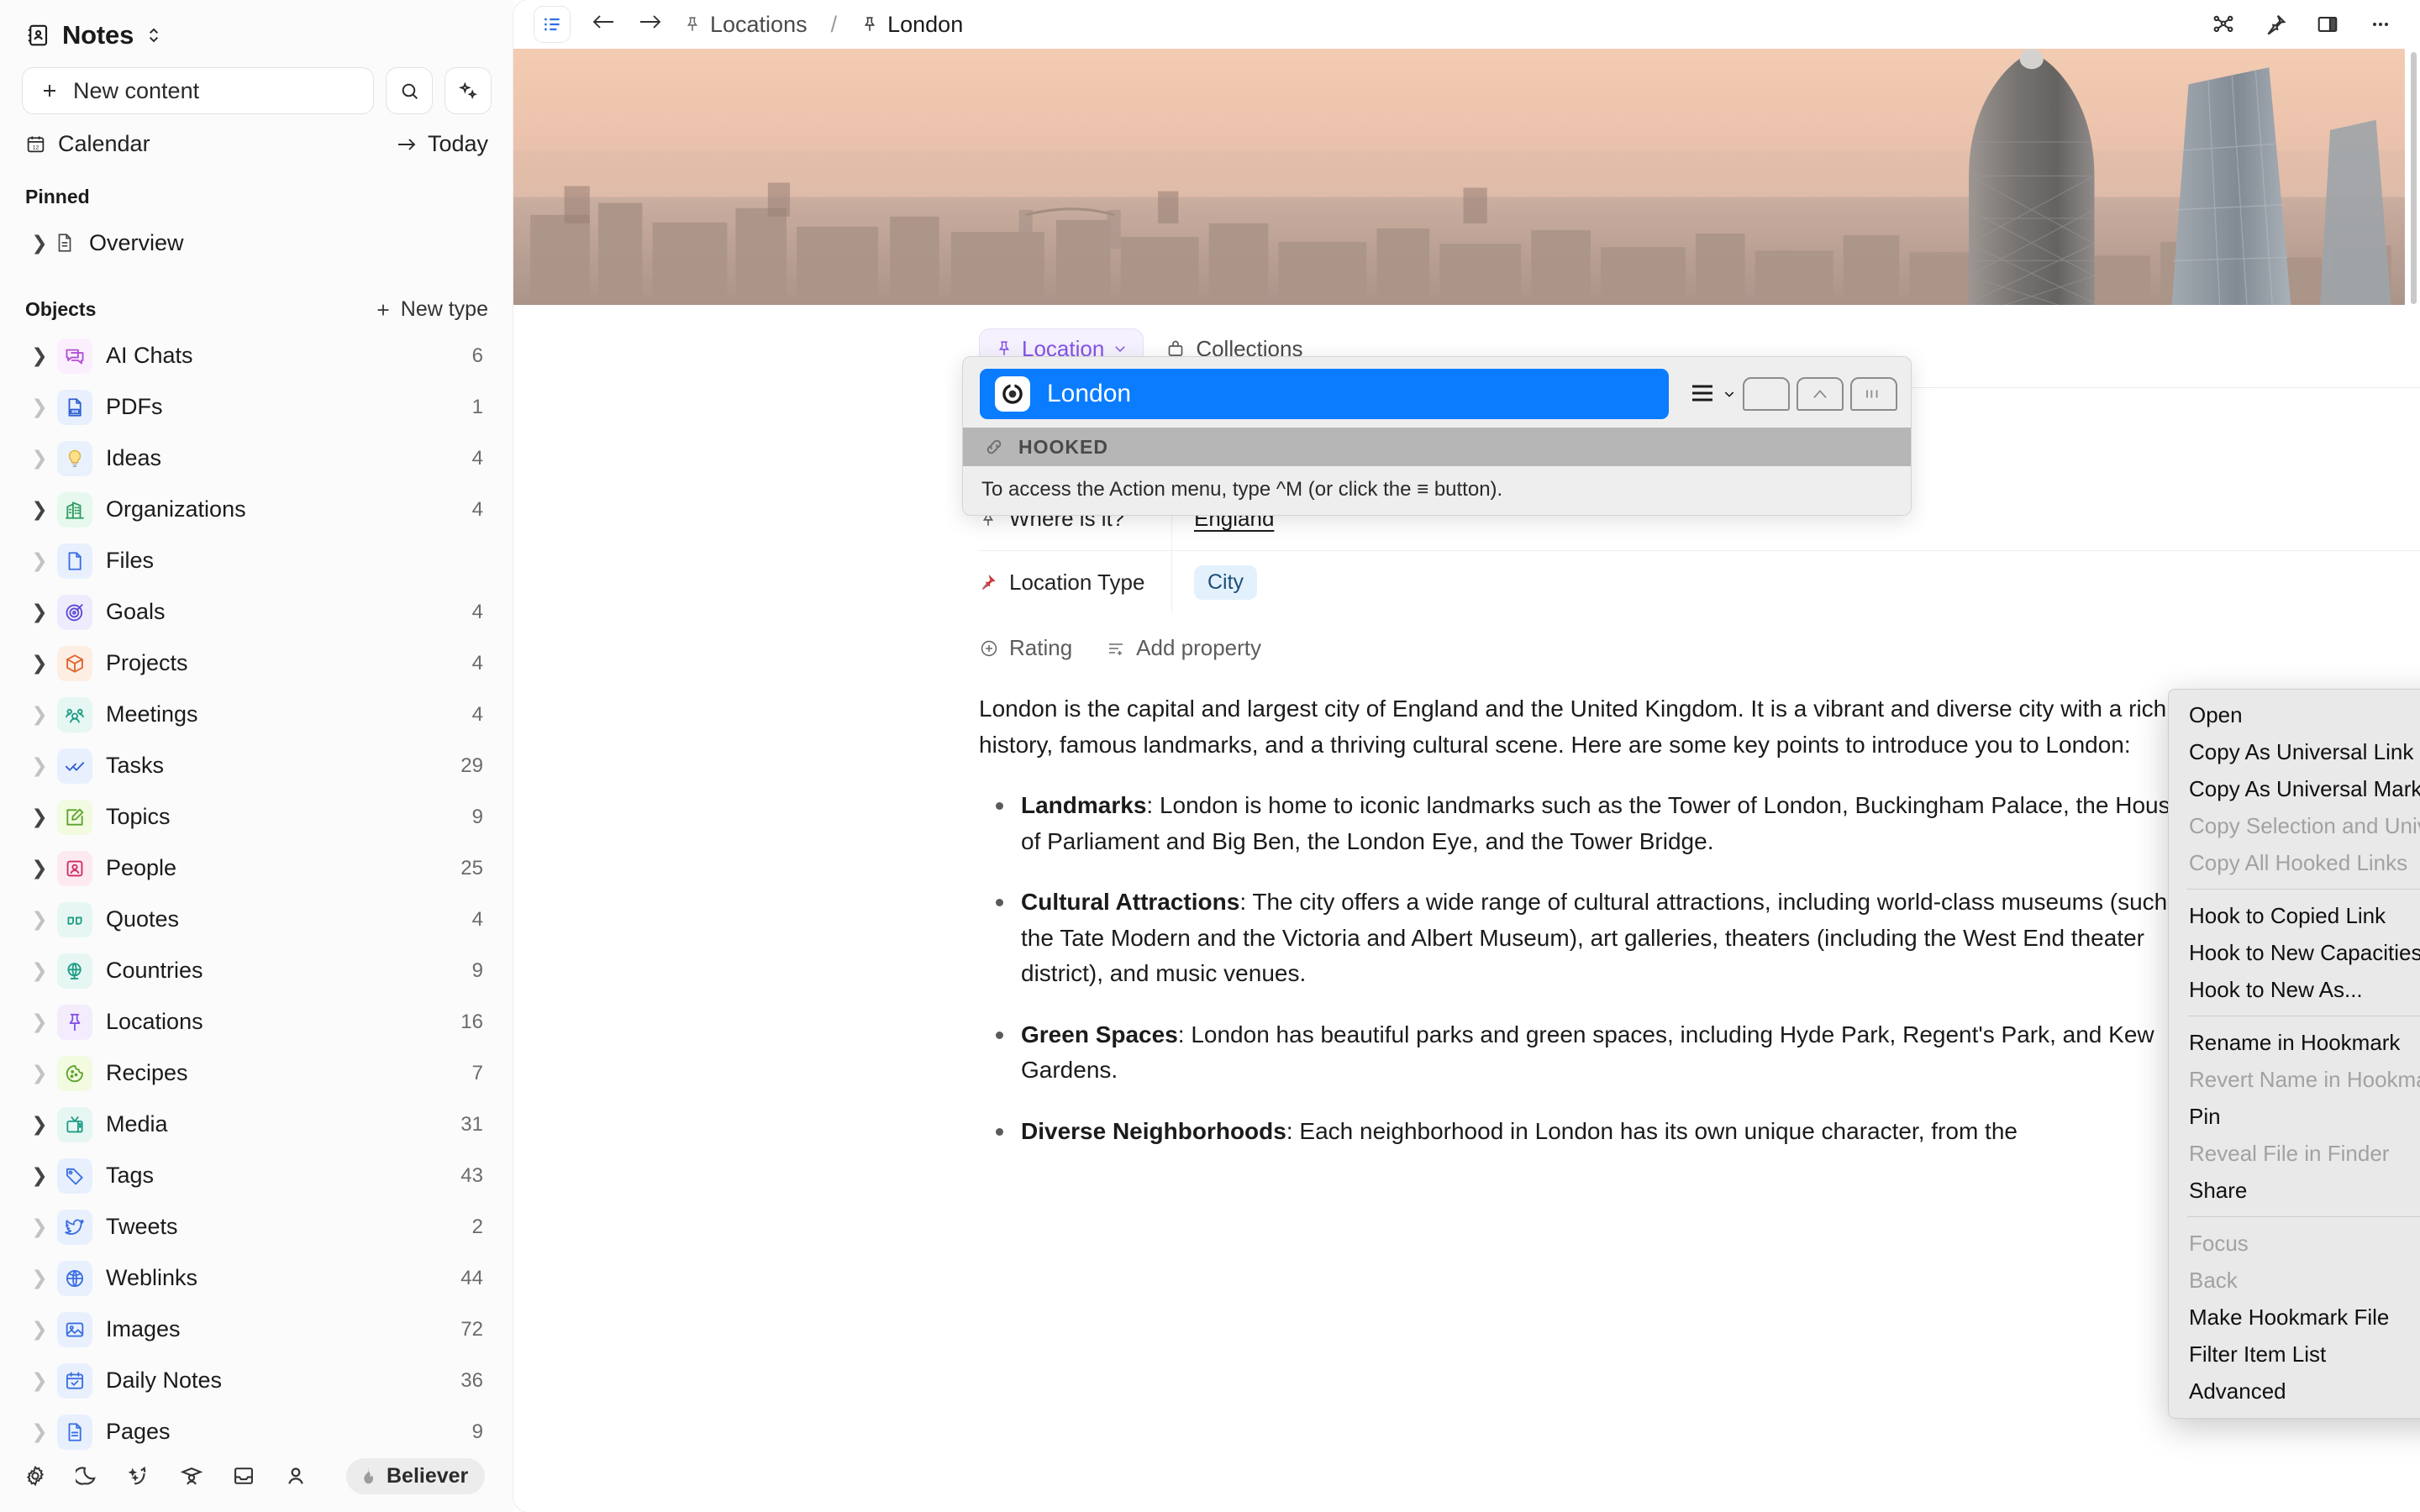  I want to click on list-view-icon, so click(552, 24).